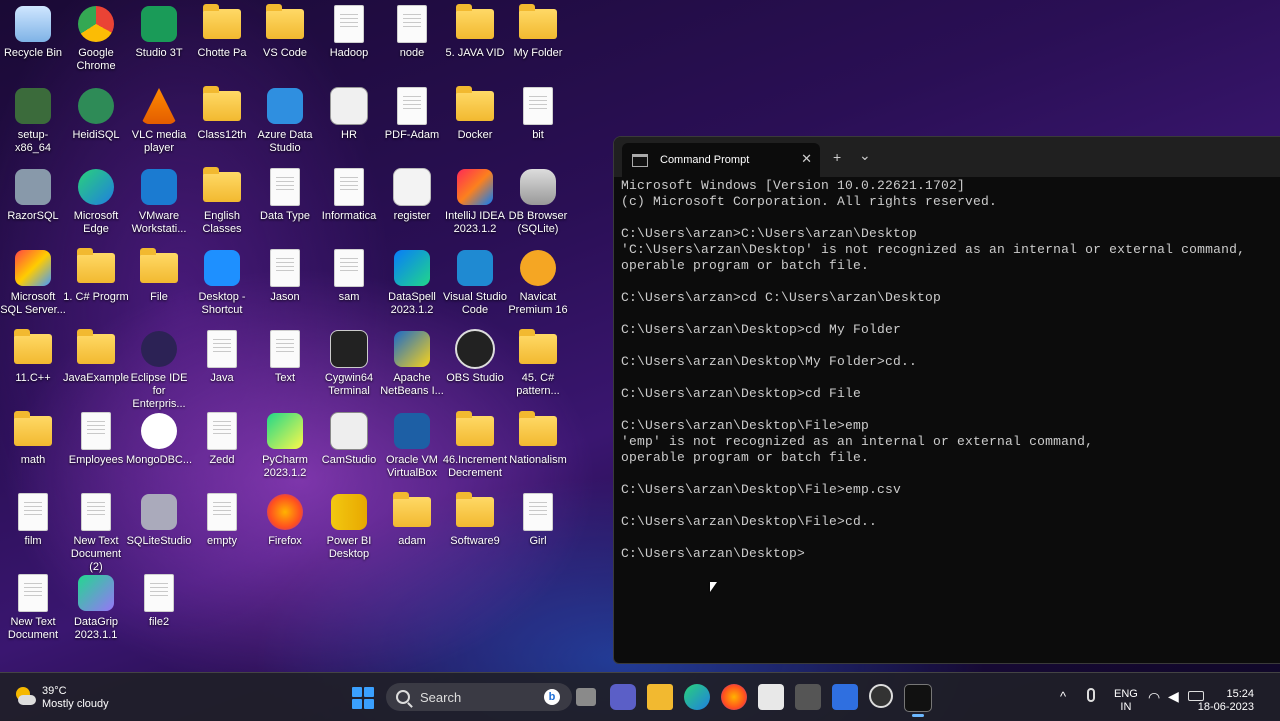 The height and width of the screenshot is (721, 1280). What do you see at coordinates (363, 698) in the screenshot?
I see `start-button` at bounding box center [363, 698].